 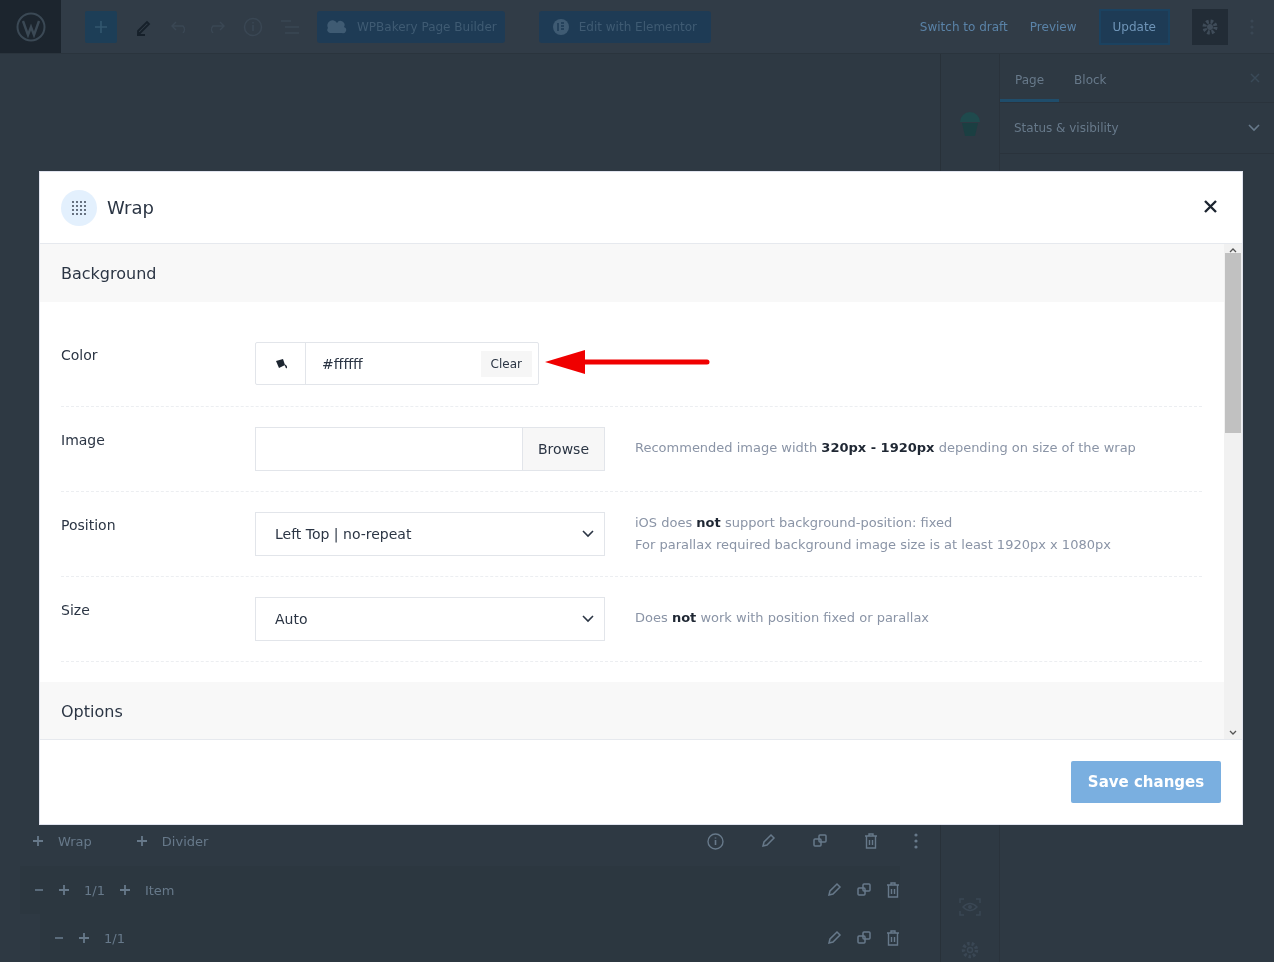 What do you see at coordinates (885, 448) in the screenshot?
I see `help-text: Recommended image width 320px - 1920px depending on size of the wrap` at bounding box center [885, 448].